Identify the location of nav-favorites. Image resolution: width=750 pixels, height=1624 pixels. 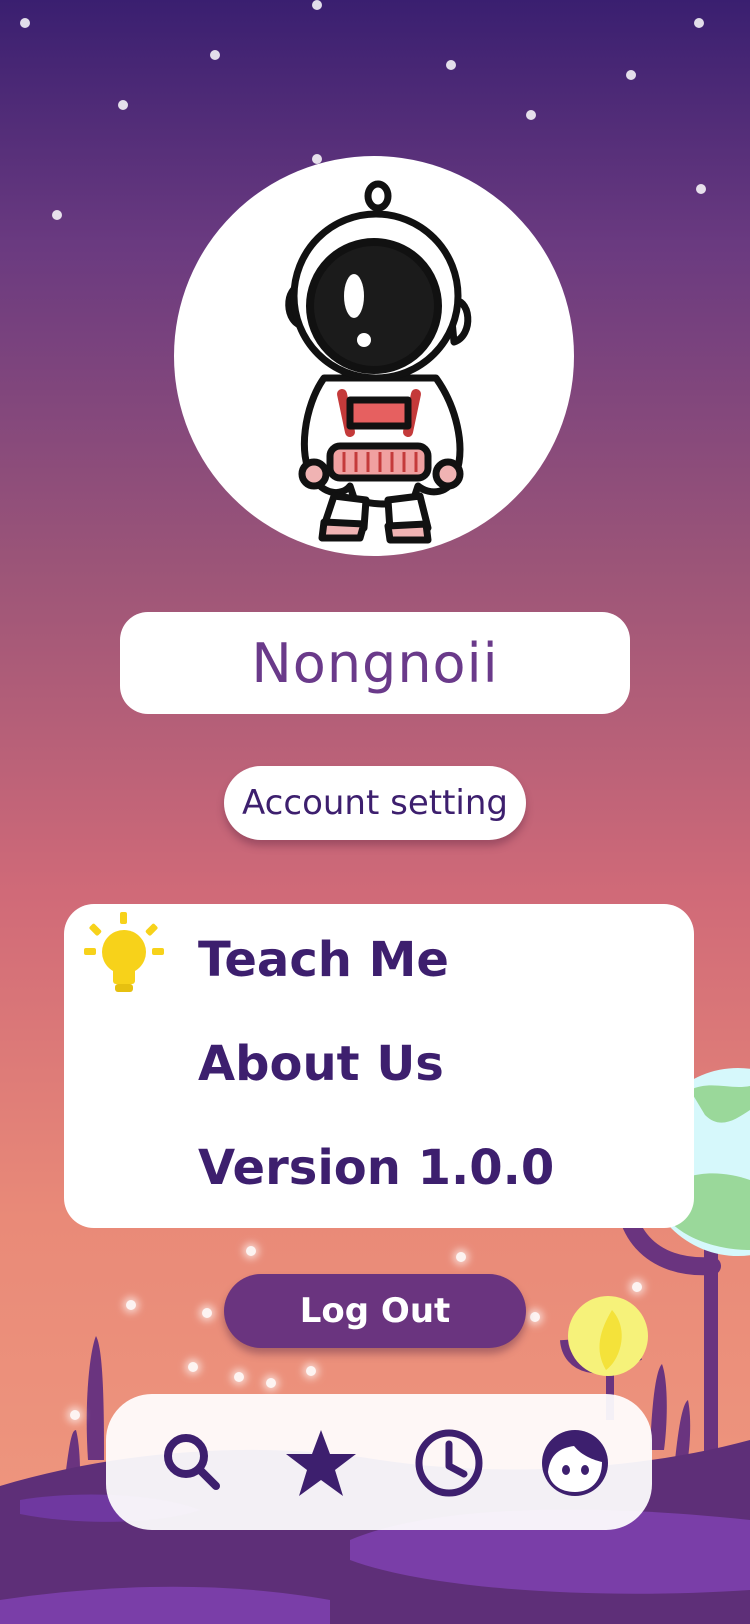
(321, 1463).